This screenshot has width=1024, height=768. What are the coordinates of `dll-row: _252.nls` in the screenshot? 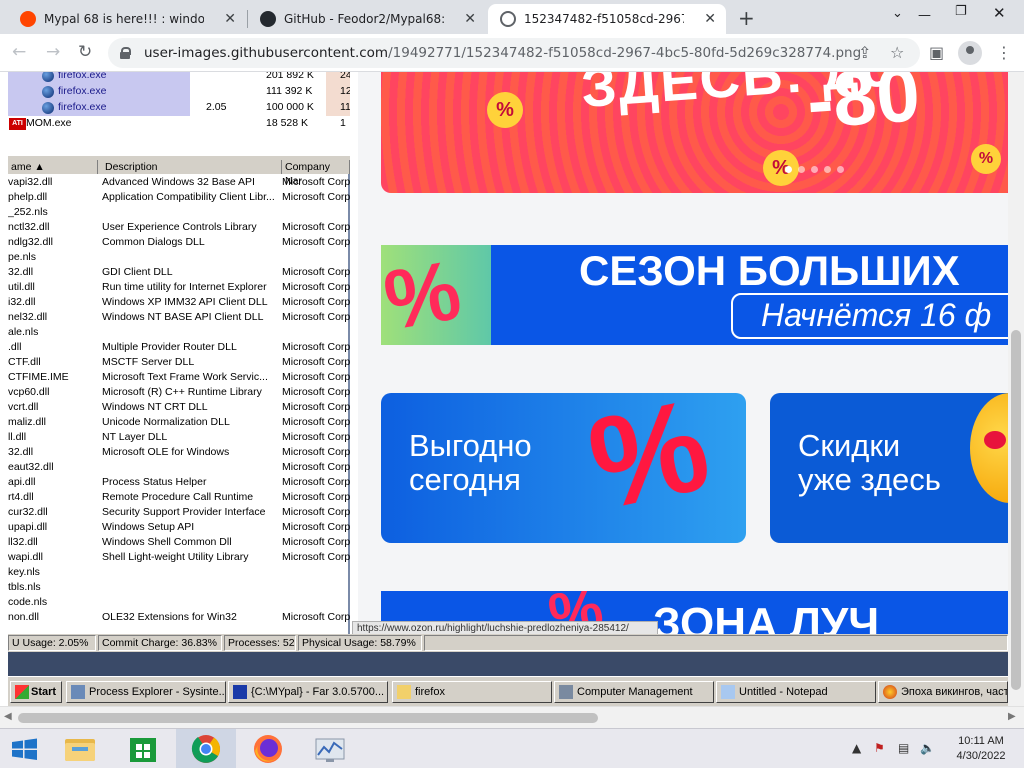 It's located at (179, 213).